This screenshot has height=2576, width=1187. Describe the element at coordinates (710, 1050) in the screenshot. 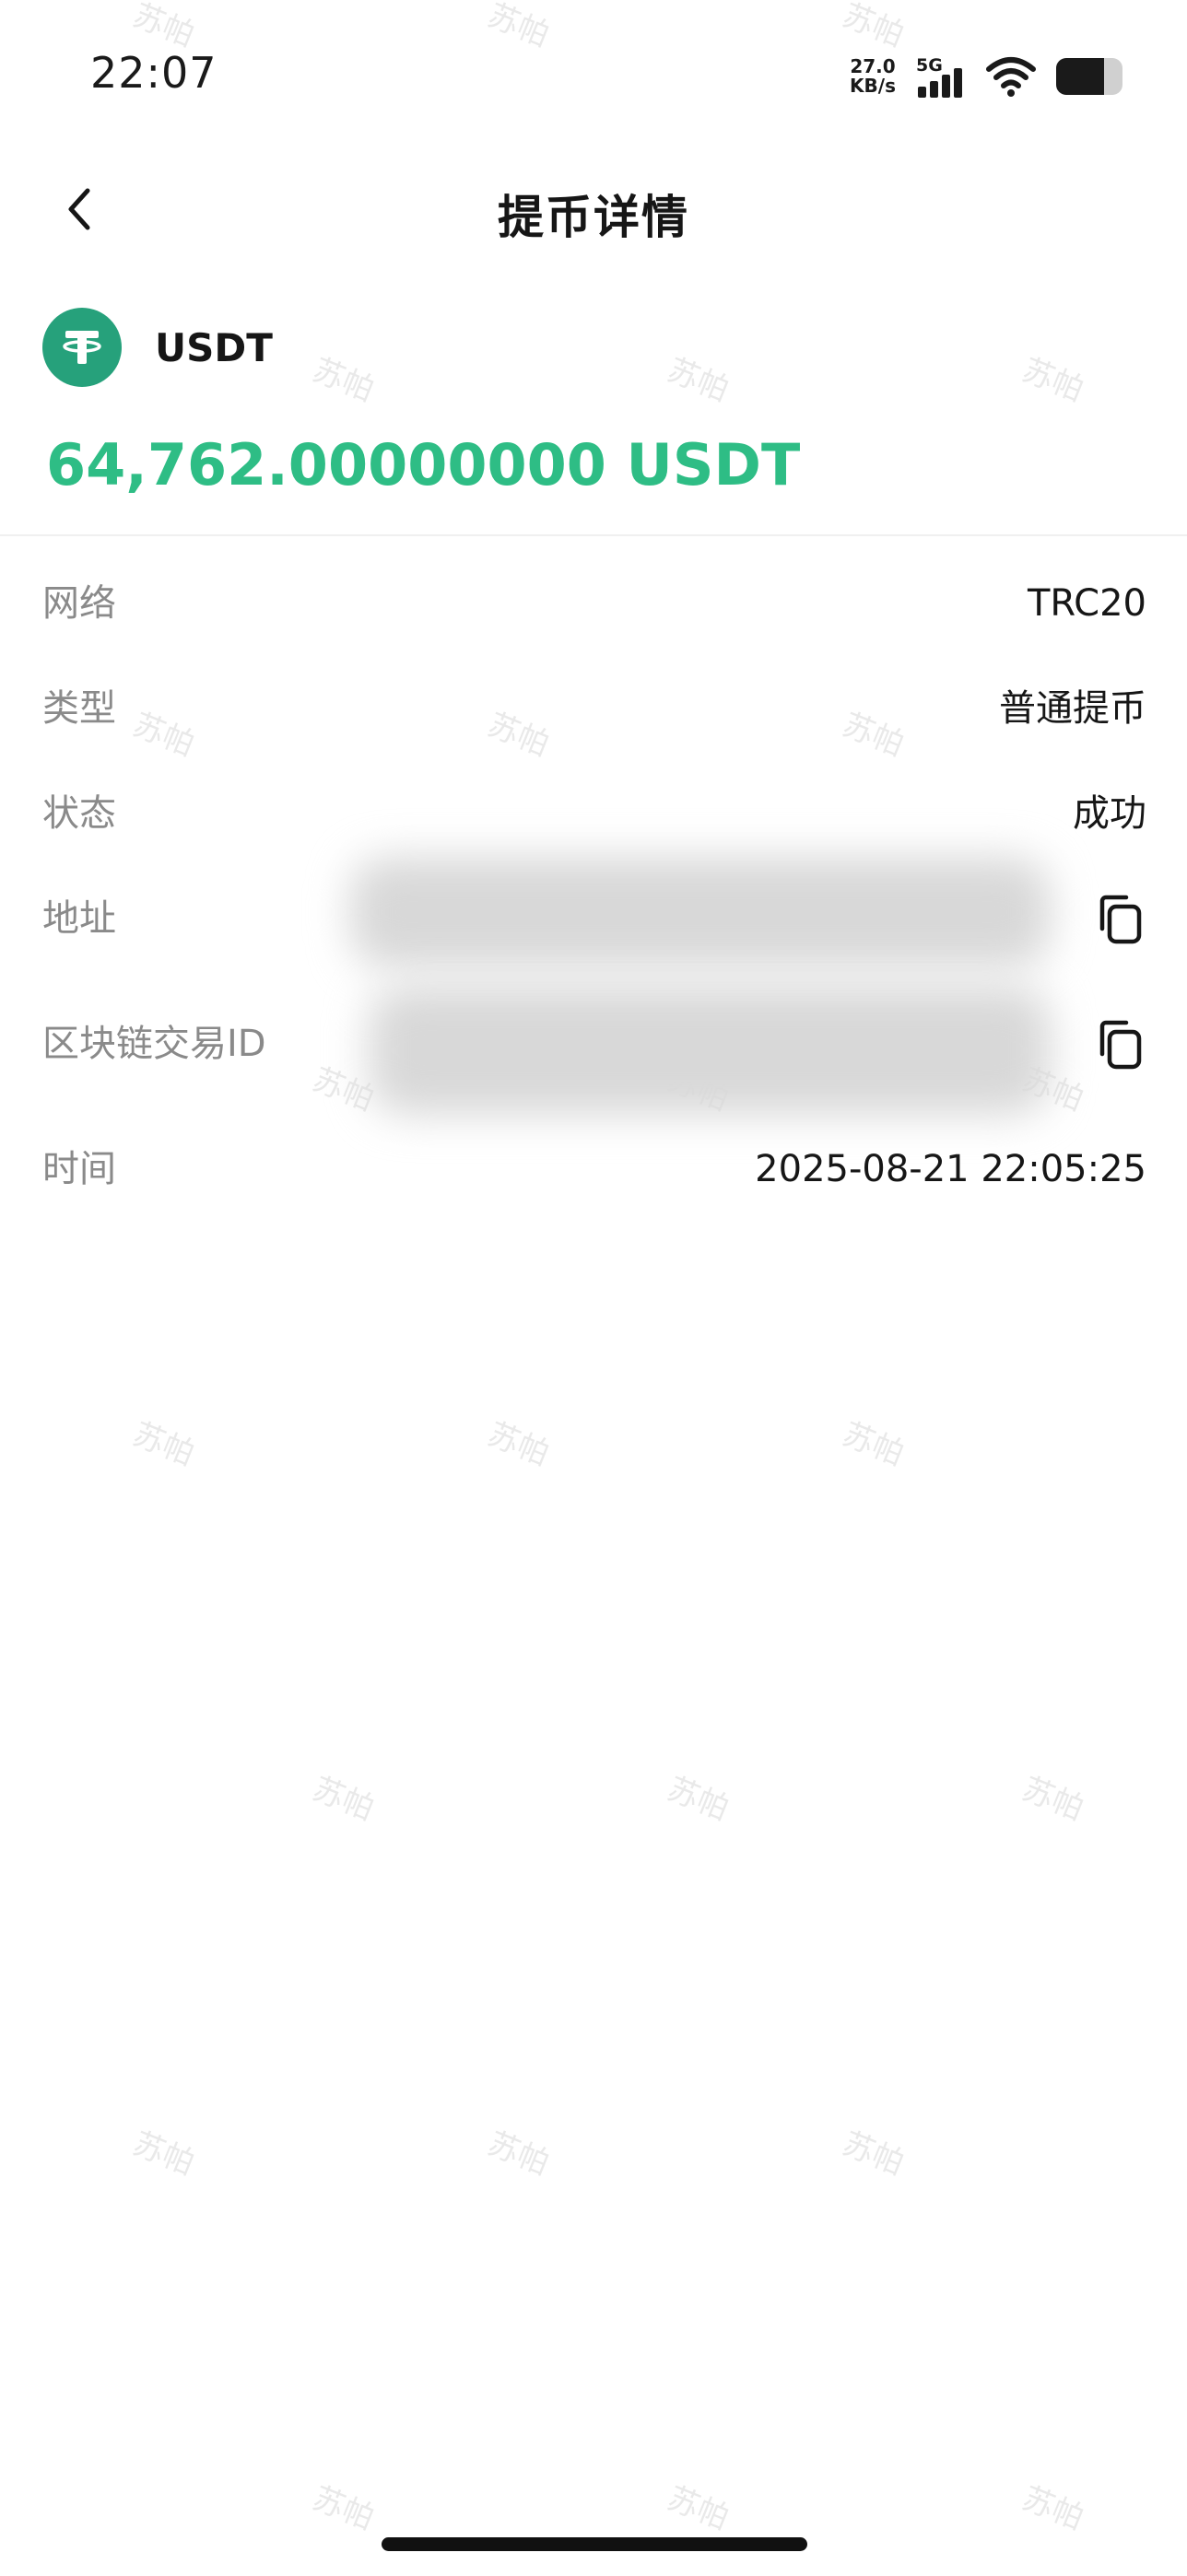

I see `redacted-txid` at that location.